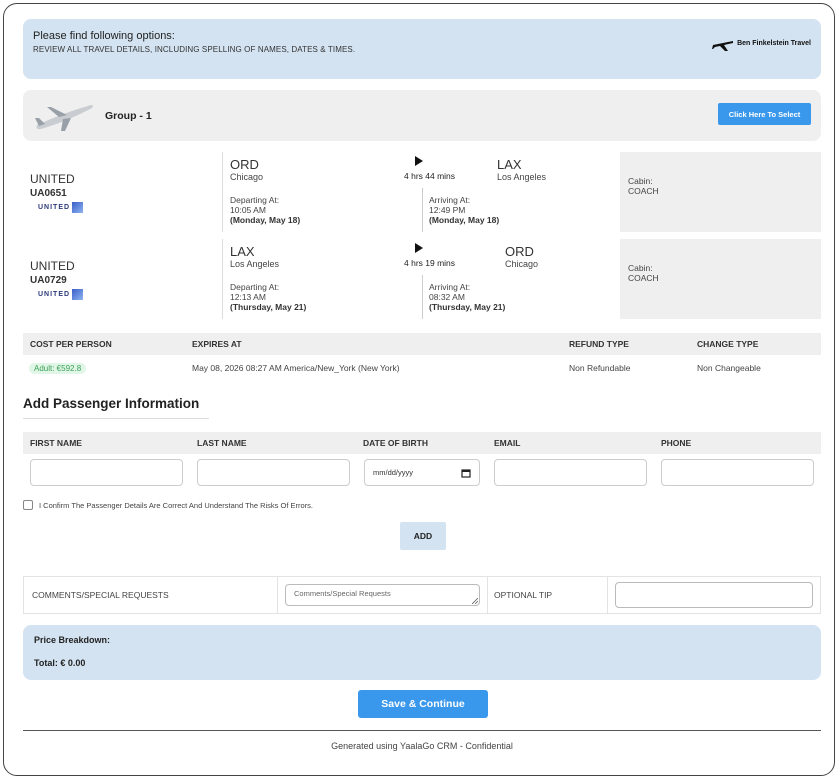  Describe the element at coordinates (129, 294) in the screenshot. I see `airline-logo: UNITED` at that location.